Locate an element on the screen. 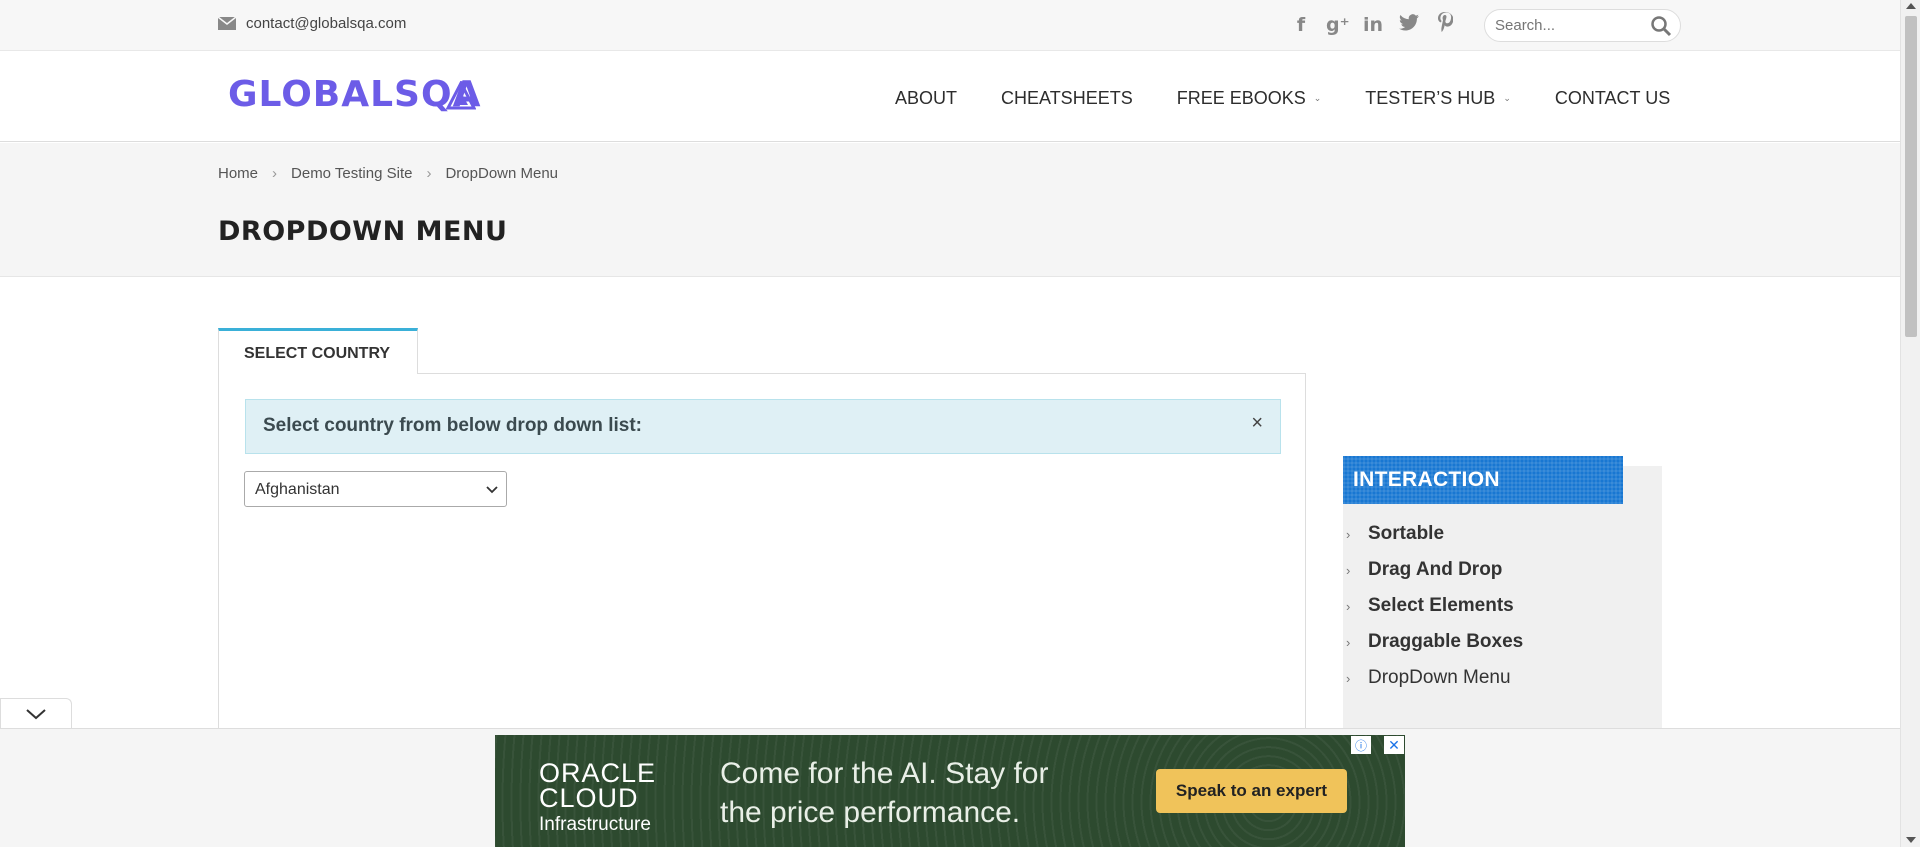 This screenshot has width=1920, height=847. social-links: f g⁺ in is located at coordinates (1373, 24).